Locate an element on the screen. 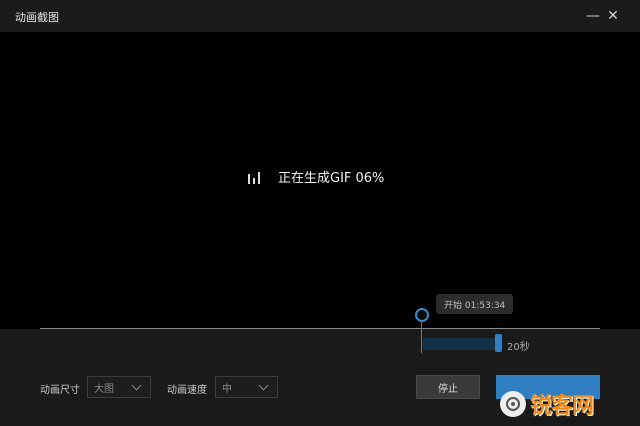 The width and height of the screenshot is (640, 426). stop-button: 停止 is located at coordinates (448, 387).